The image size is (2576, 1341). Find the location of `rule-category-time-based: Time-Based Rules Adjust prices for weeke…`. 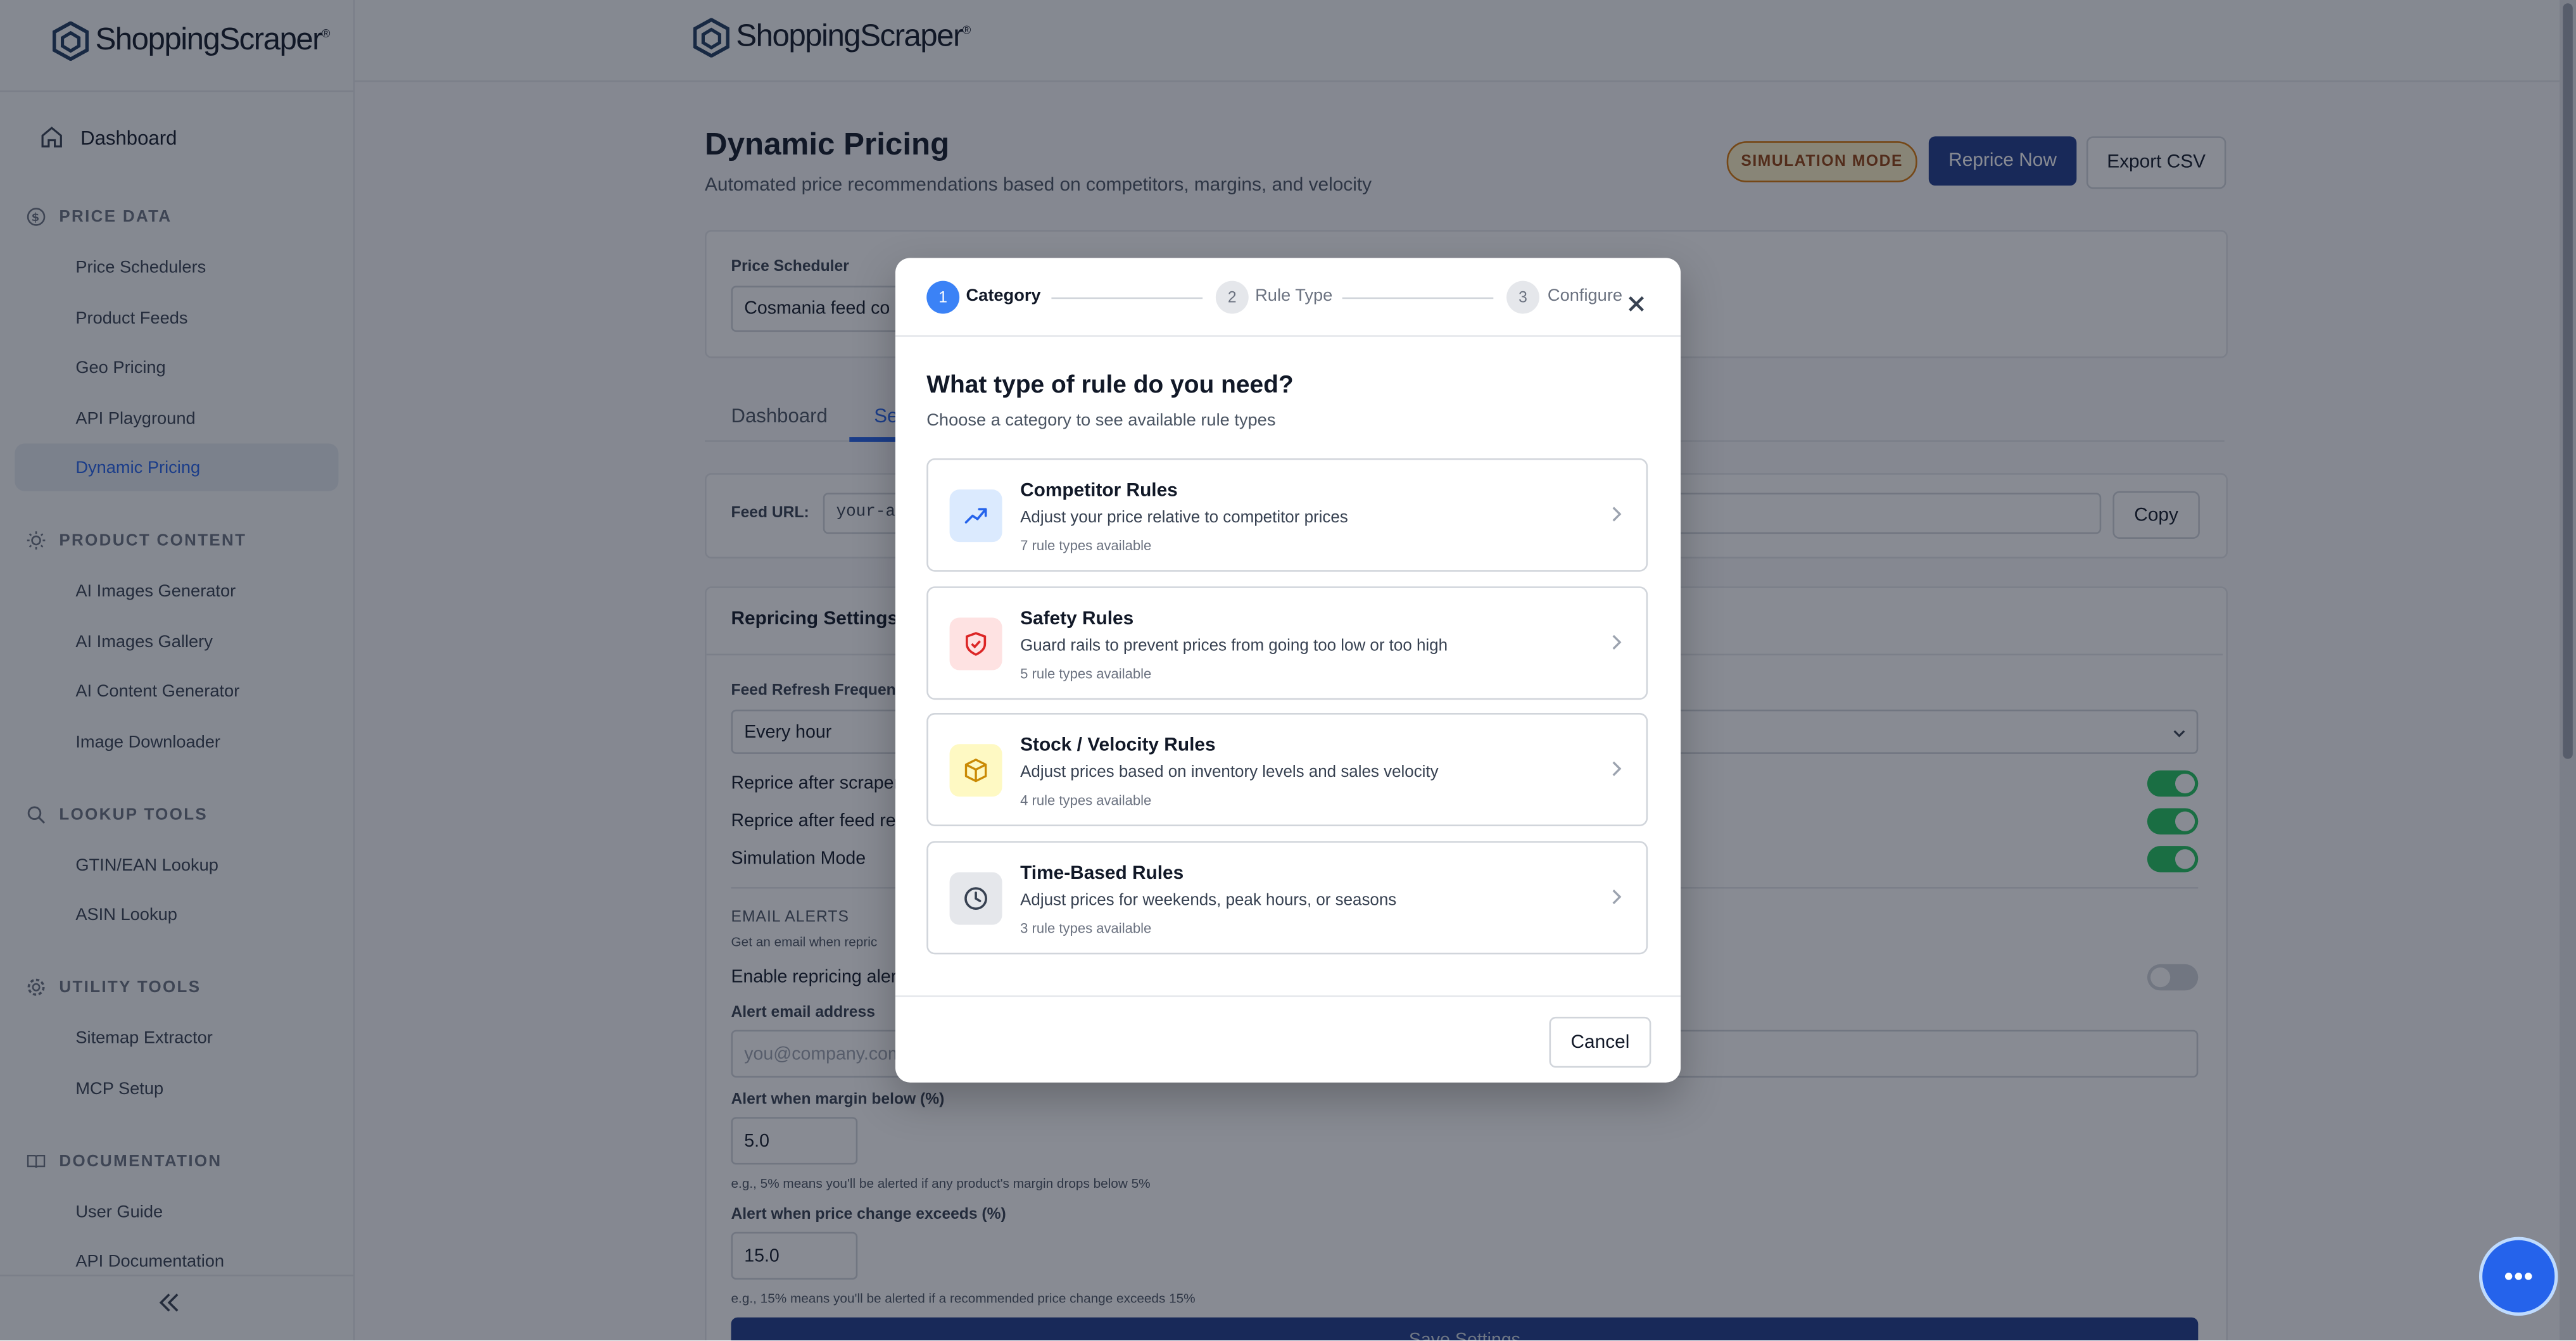

rule-category-time-based: Time-Based Rules Adjust prices for weeke… is located at coordinates (1287, 898).